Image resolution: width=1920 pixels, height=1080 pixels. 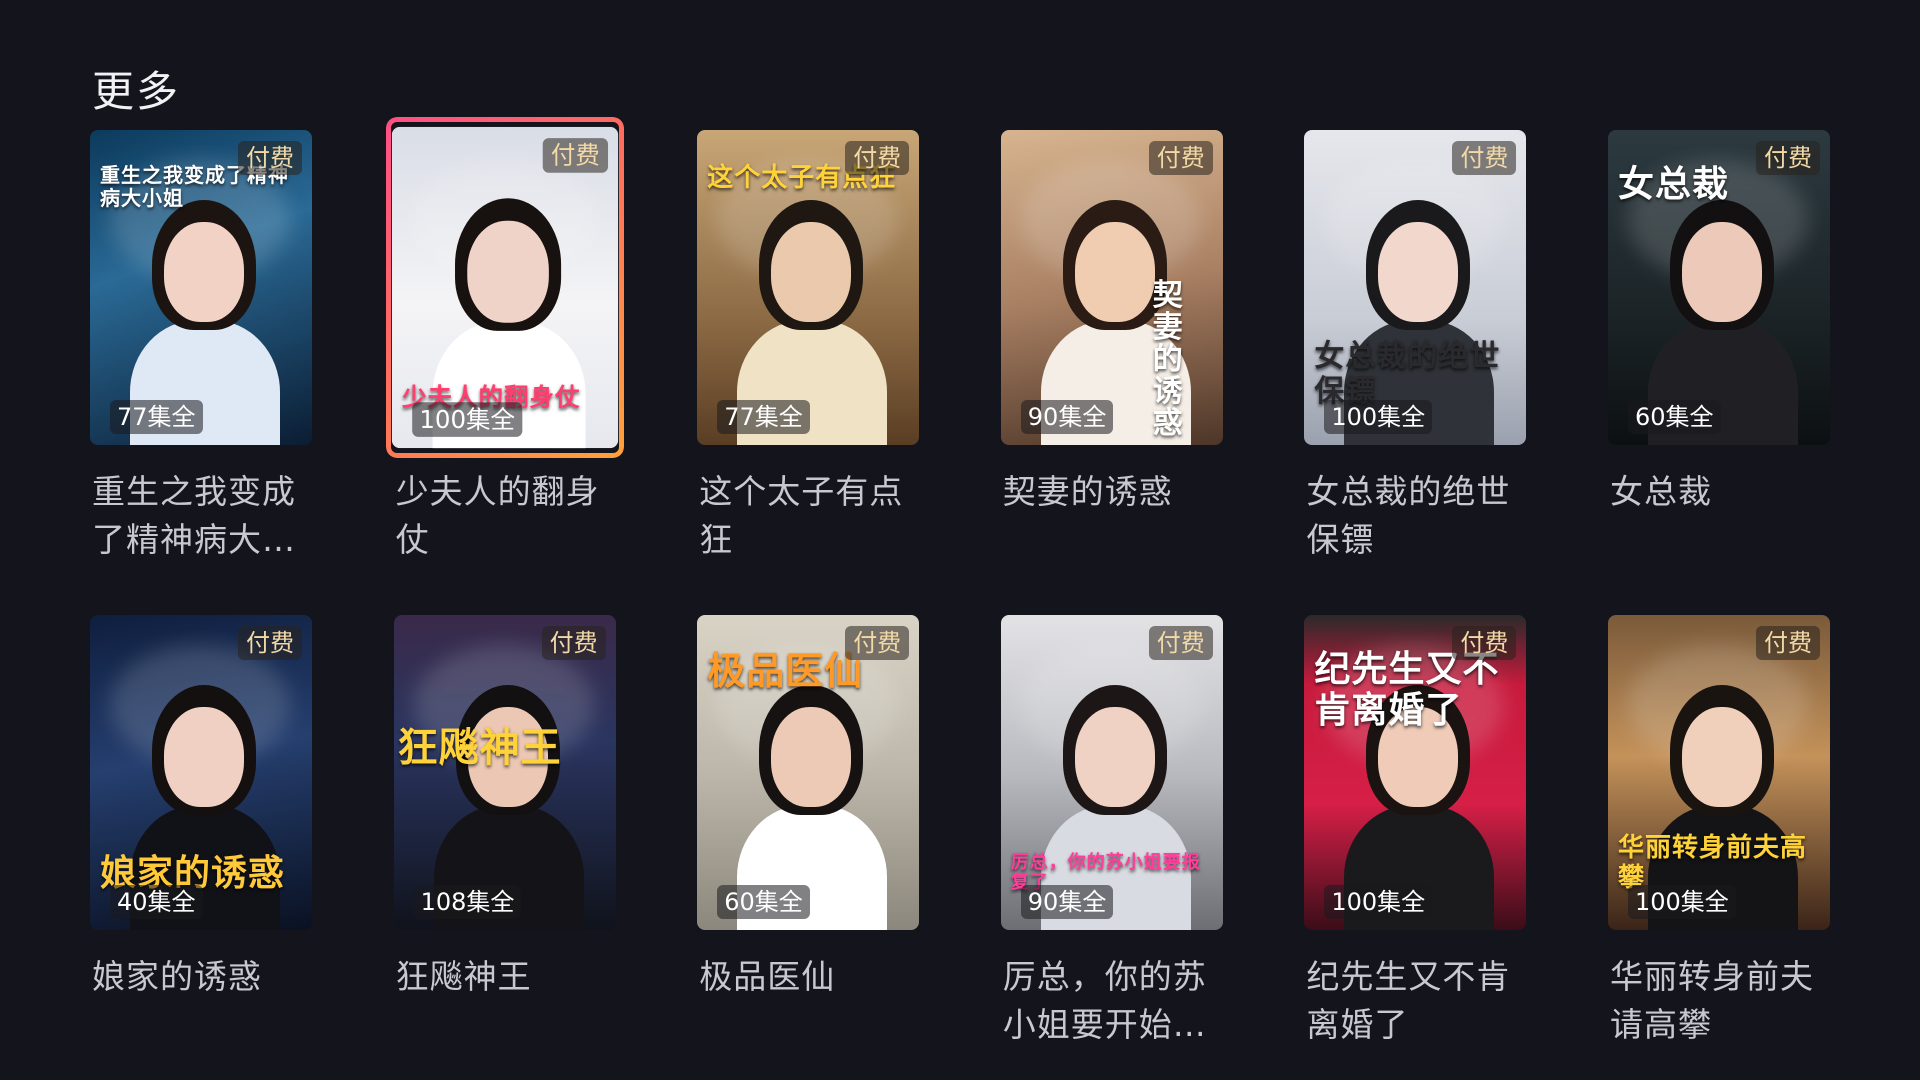 I want to click on poster-title-art: 契妻的诱惑, so click(x=1168, y=359).